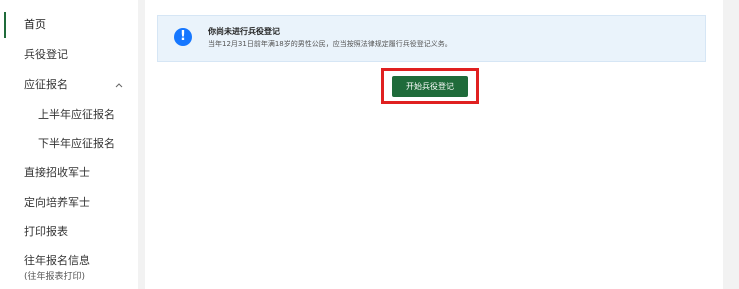 Image resolution: width=739 pixels, height=289 pixels. Describe the element at coordinates (76, 143) in the screenshot. I see `sidebar-item-label: 下半年应征报名` at that location.